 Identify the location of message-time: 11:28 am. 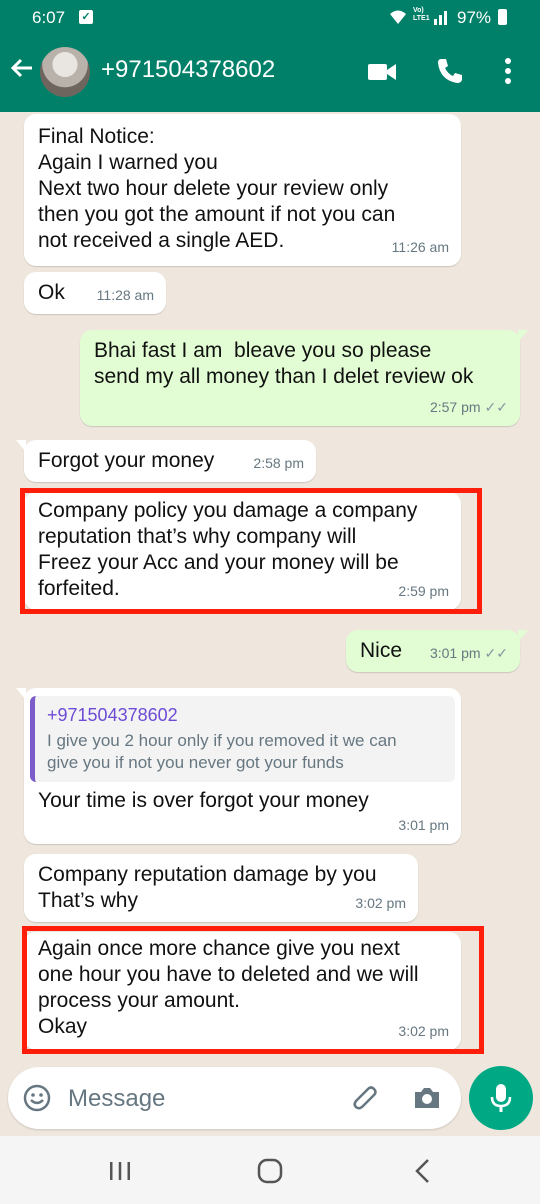
(125, 295).